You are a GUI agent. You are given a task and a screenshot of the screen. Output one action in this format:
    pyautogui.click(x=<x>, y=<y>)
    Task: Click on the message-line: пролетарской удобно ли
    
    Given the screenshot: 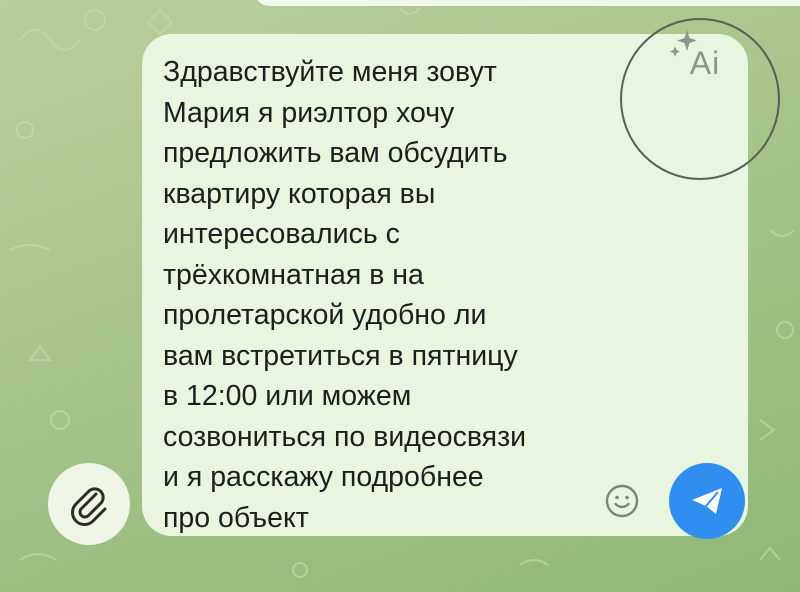 What is the action you would take?
    pyautogui.click(x=325, y=315)
    